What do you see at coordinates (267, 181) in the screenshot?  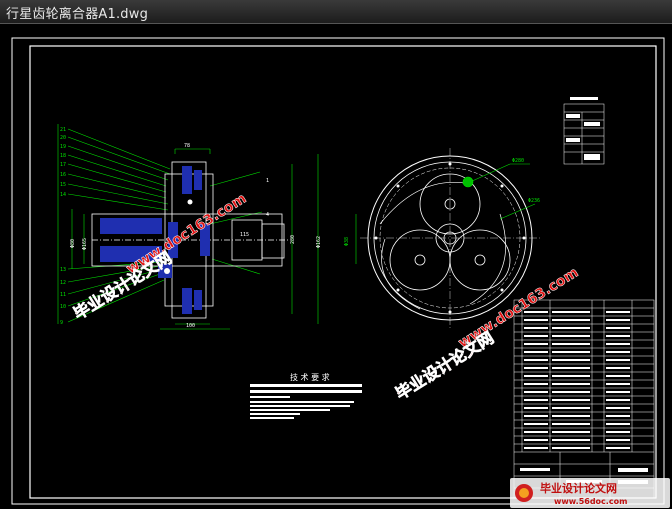 I see `svg-text: 1` at bounding box center [267, 181].